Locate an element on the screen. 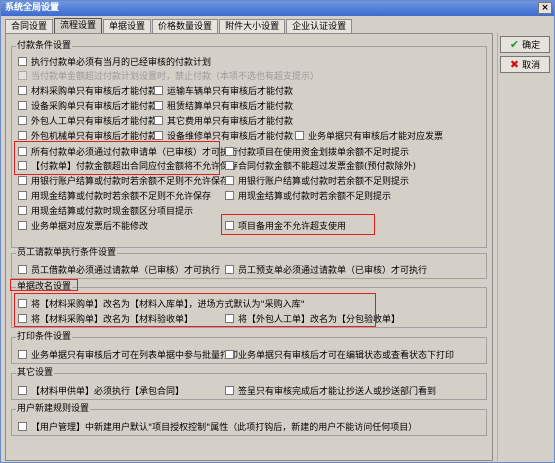 The height and width of the screenshot is (463, 555). checkbox-rename-subcontract-acceptance: 将【外包人工单】改名为【分包验收单】 is located at coordinates (312, 318).